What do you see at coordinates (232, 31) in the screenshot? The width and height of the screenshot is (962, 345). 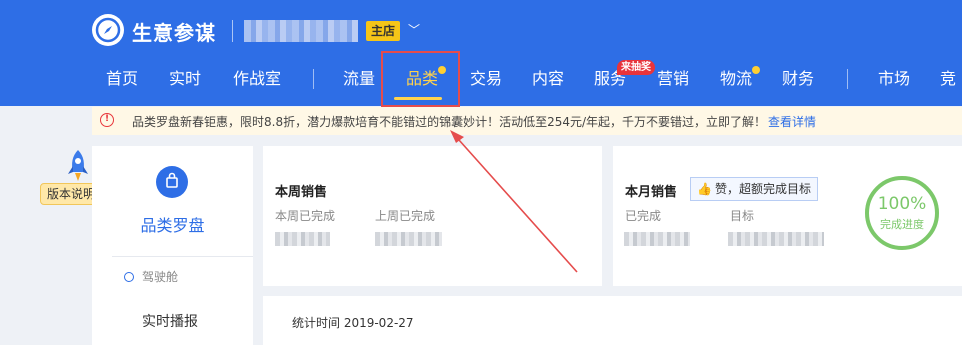 I see `brand-divider` at bounding box center [232, 31].